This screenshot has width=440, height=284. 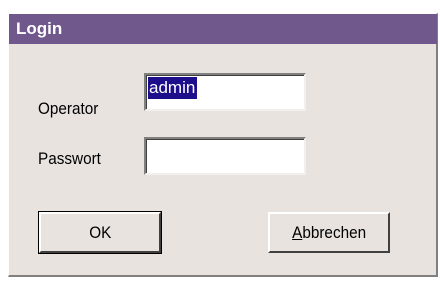 I want to click on title-bar: Login, so click(x=223, y=29).